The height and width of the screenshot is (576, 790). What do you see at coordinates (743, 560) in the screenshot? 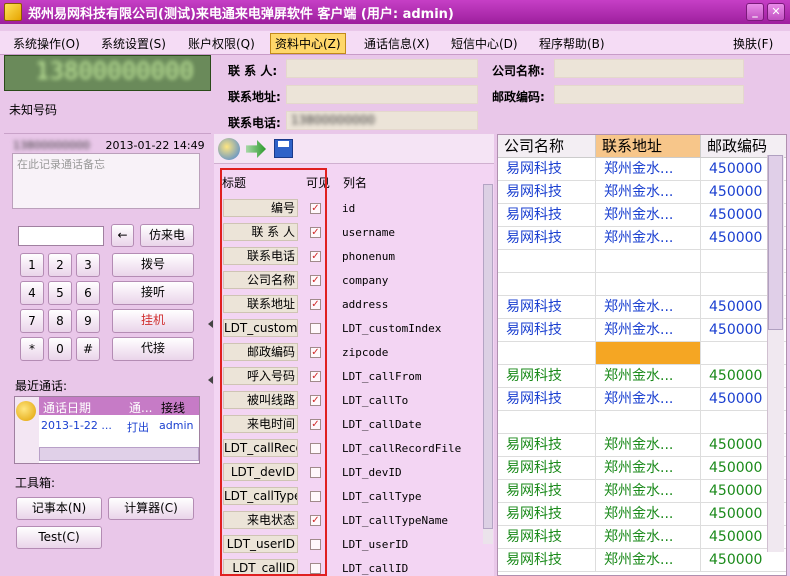
I see `grid-cell-zip: 450000` at bounding box center [743, 560].